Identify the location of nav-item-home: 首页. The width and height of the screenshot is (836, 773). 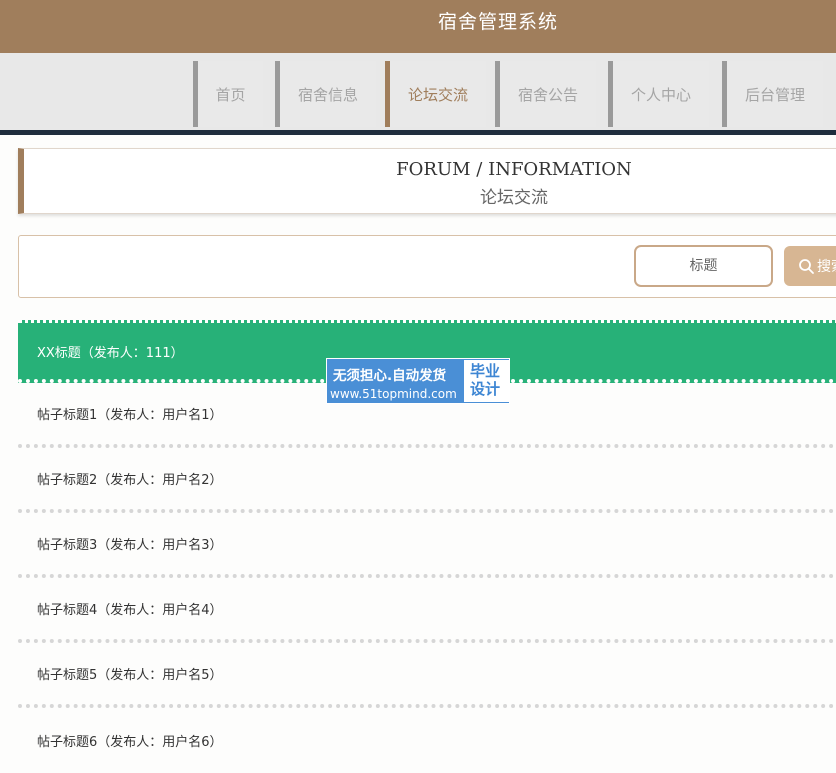
(228, 94).